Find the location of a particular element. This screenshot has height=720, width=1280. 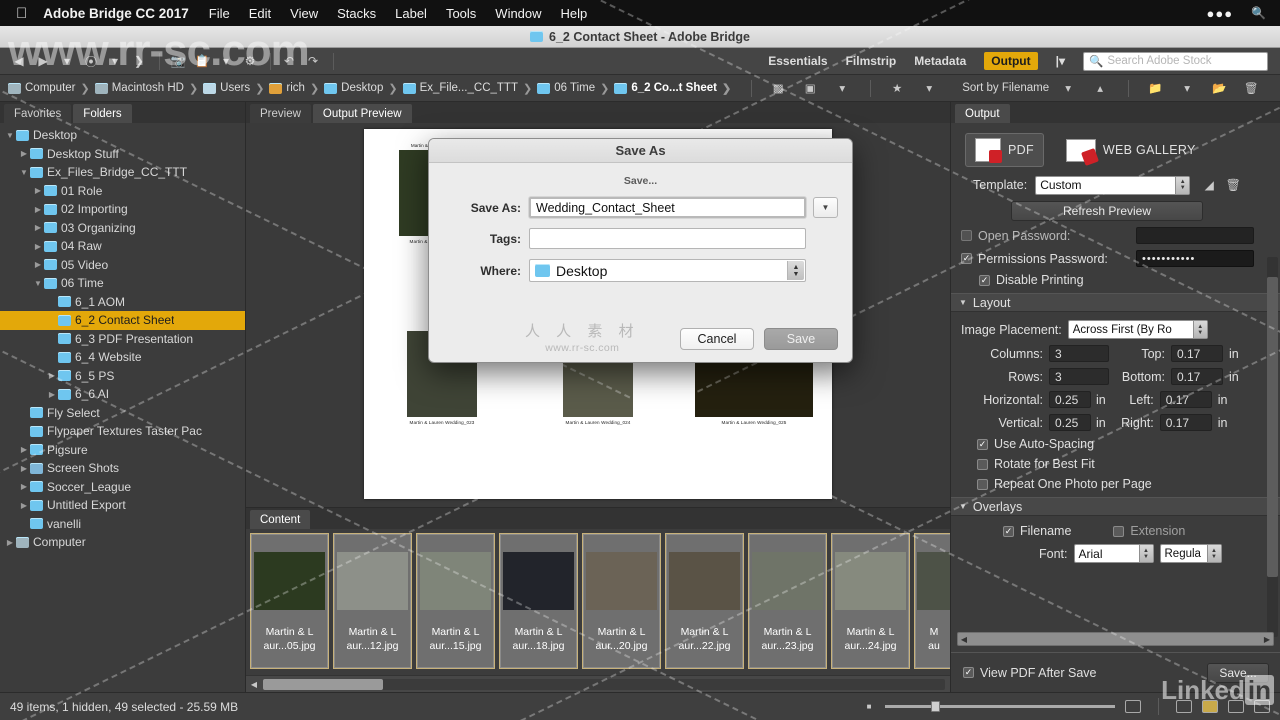

tree-item-6-1-aom: 6_1 AOM is located at coordinates (122, 302).